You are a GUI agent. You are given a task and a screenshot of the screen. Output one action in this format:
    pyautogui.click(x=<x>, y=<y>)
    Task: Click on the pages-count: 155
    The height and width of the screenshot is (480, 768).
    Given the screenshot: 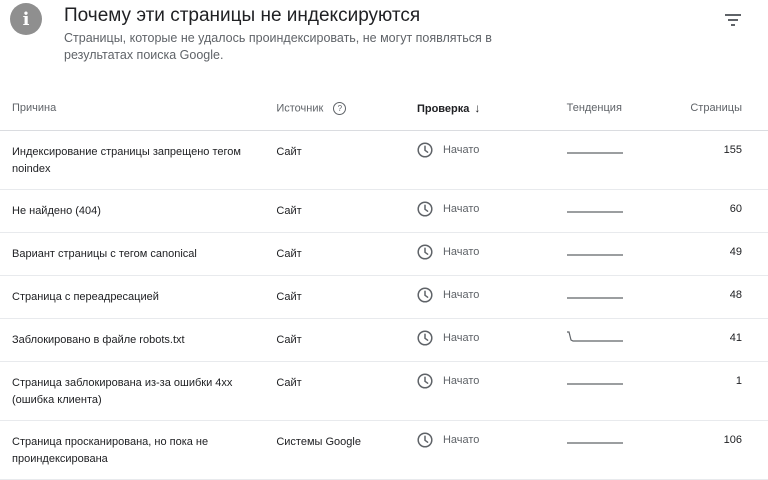 What is the action you would take?
    pyautogui.click(x=732, y=150)
    